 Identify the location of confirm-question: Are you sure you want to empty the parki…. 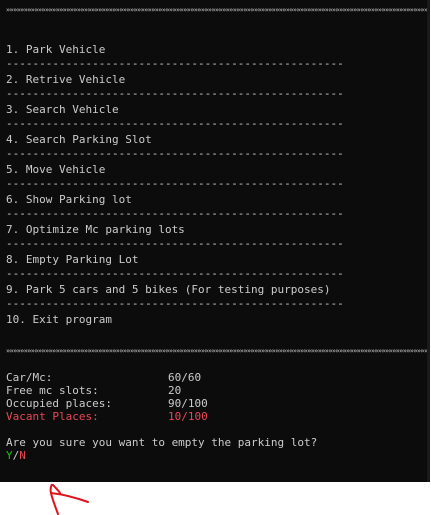
(162, 442).